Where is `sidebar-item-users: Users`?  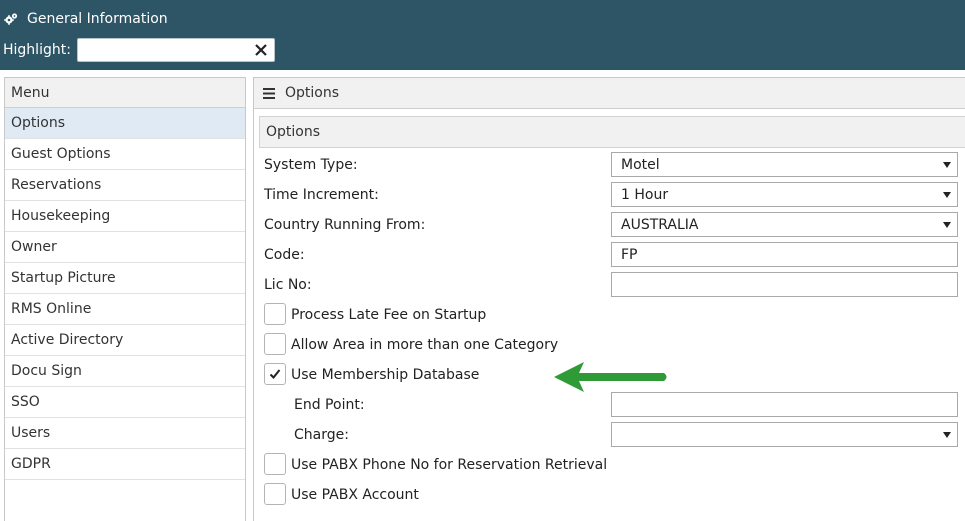 sidebar-item-users: Users is located at coordinates (125, 433).